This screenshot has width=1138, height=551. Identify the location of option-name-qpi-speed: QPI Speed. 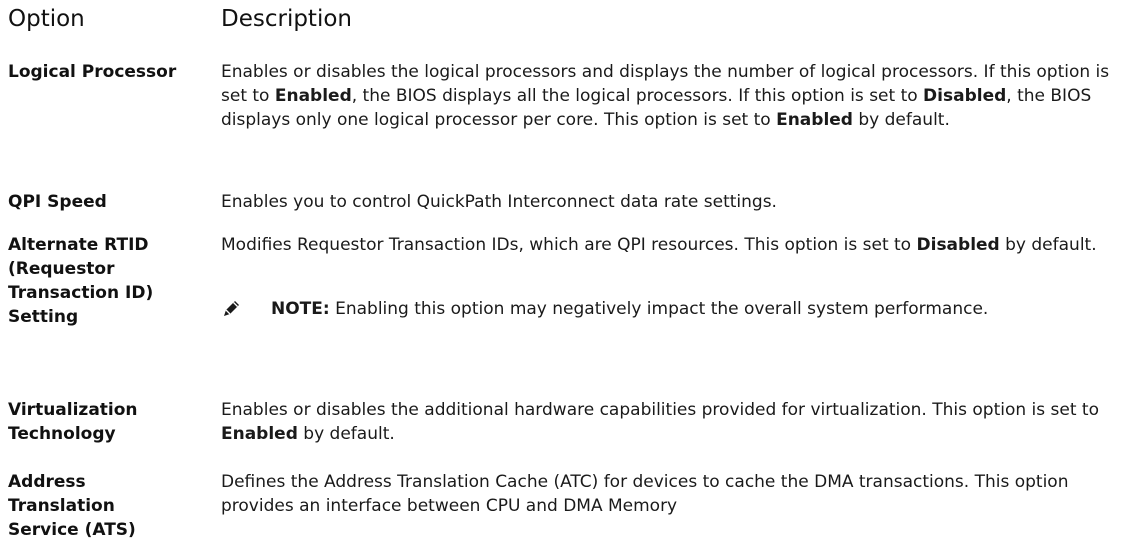
(57, 202).